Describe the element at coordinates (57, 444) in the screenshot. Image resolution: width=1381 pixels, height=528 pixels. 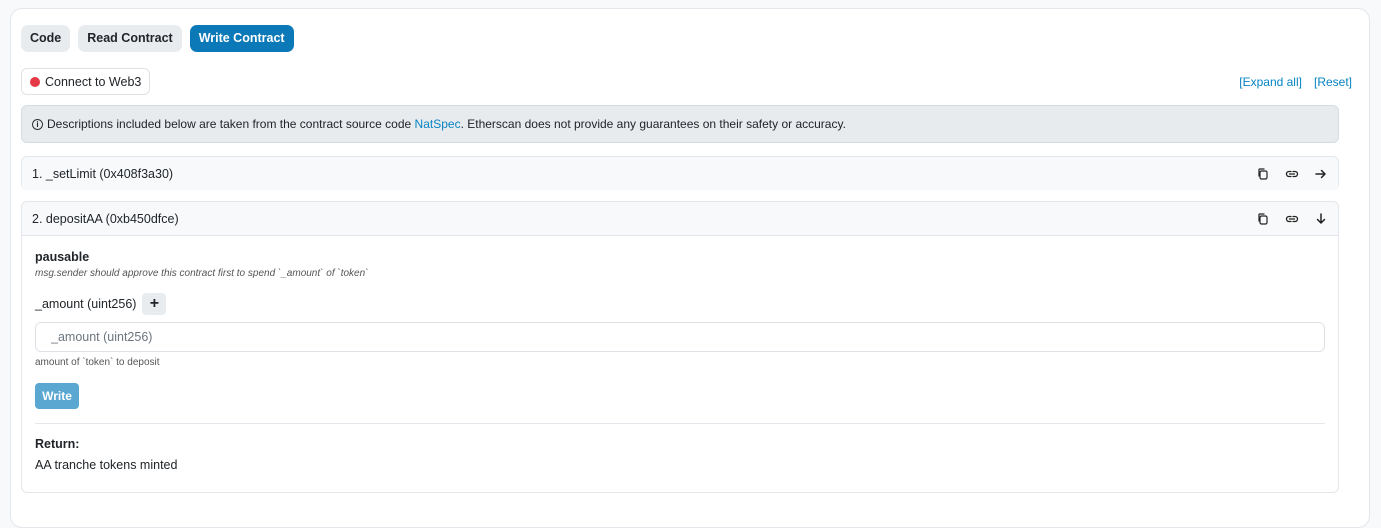
I see `return-title: Return:` at that location.